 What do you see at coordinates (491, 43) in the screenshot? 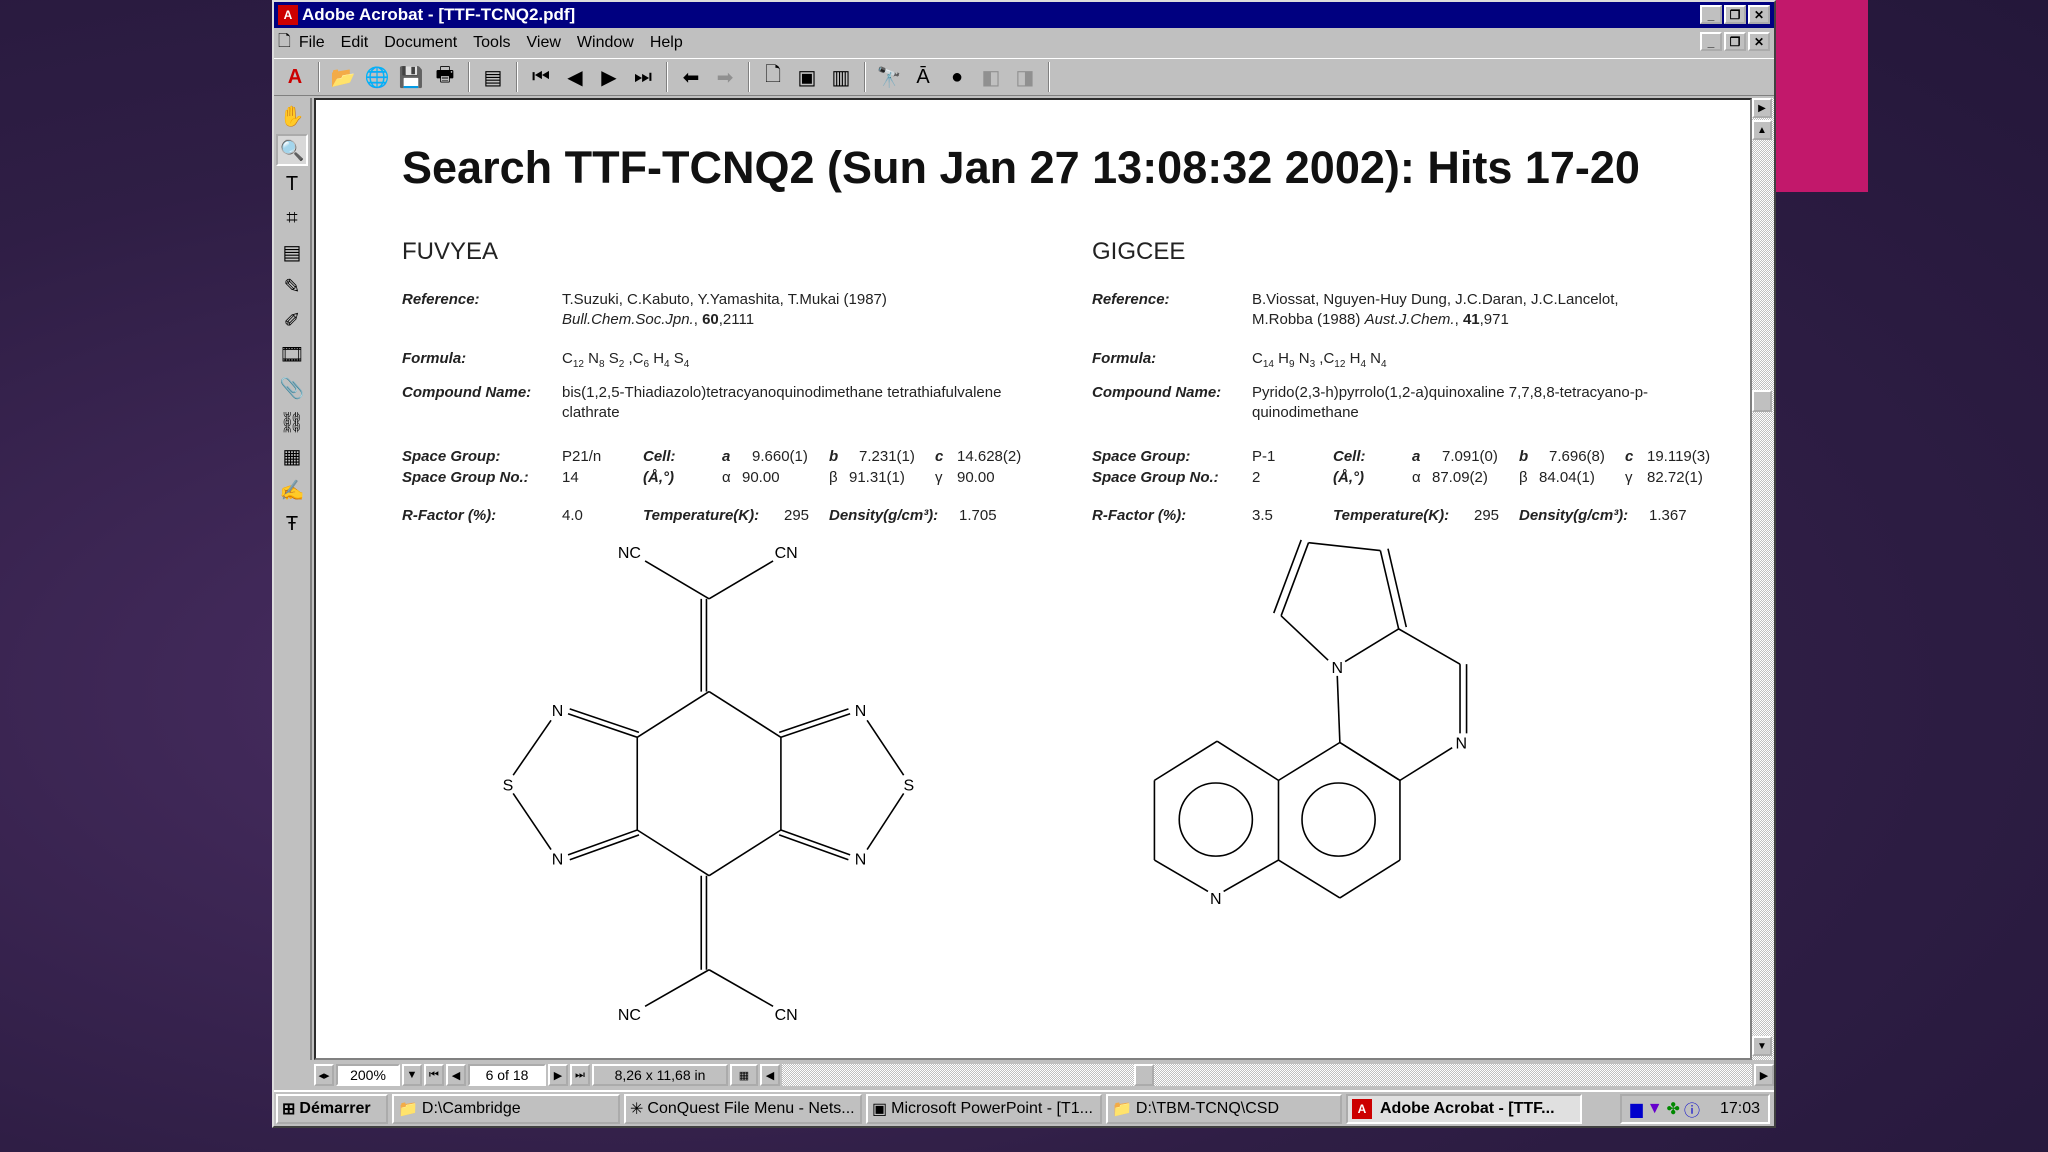
I see `menu-tools: Tools` at bounding box center [491, 43].